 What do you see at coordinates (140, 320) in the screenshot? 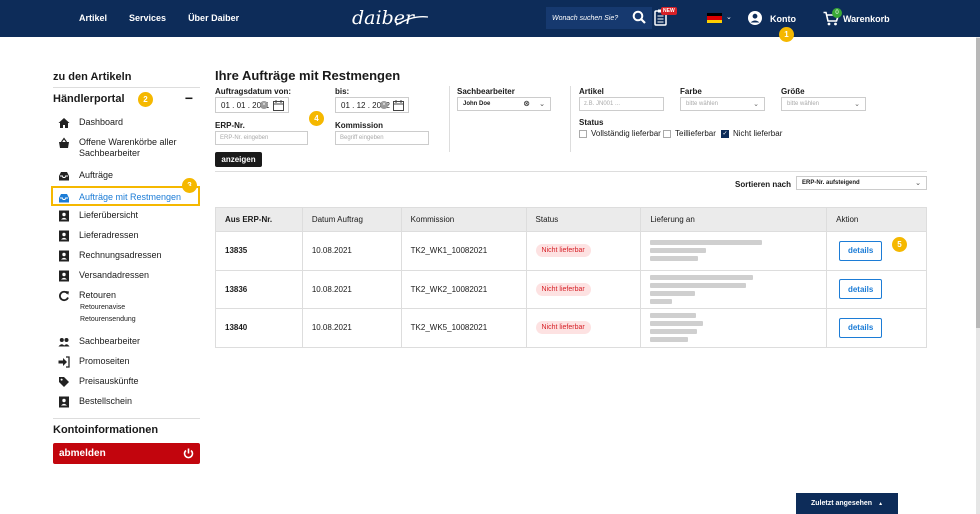
I see `sidebar-subitem-return-shipment: Retourensendung` at bounding box center [140, 320].